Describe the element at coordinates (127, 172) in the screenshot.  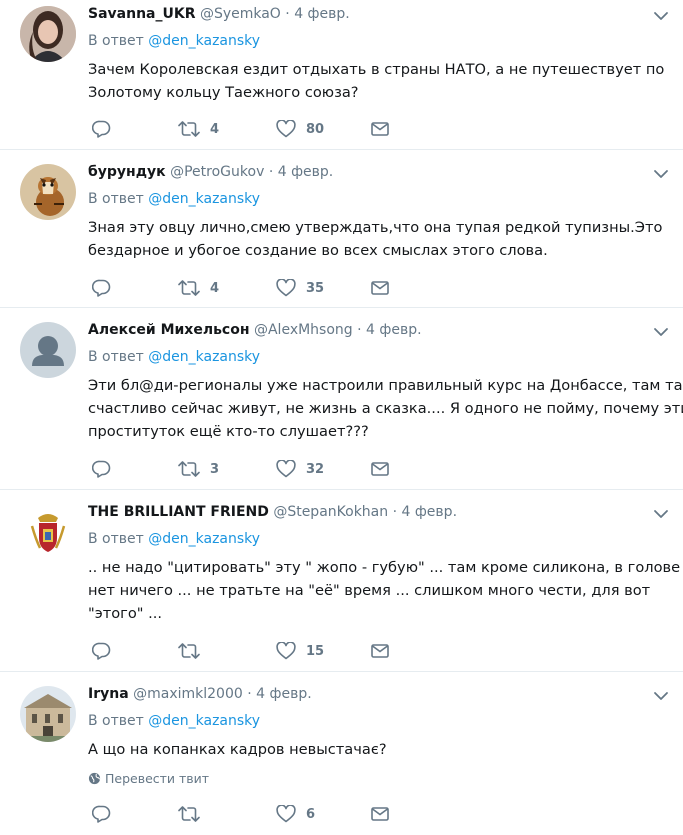
I see `display-name: бурундук` at that location.